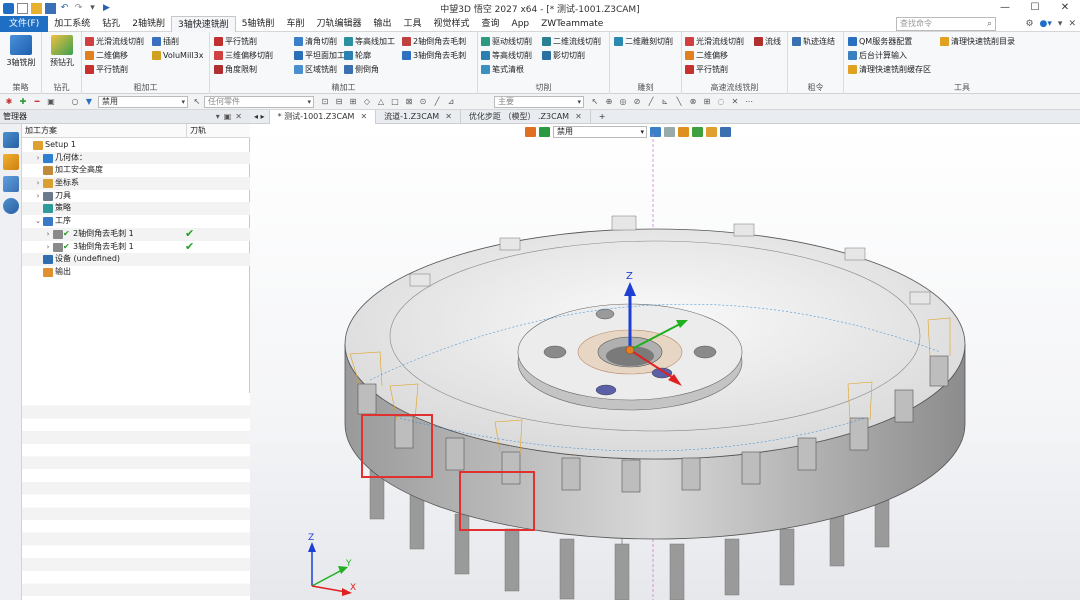 This screenshot has width=1080, height=600. Describe the element at coordinates (136, 170) in the screenshot. I see `tree-row: 加工安全高度` at that location.